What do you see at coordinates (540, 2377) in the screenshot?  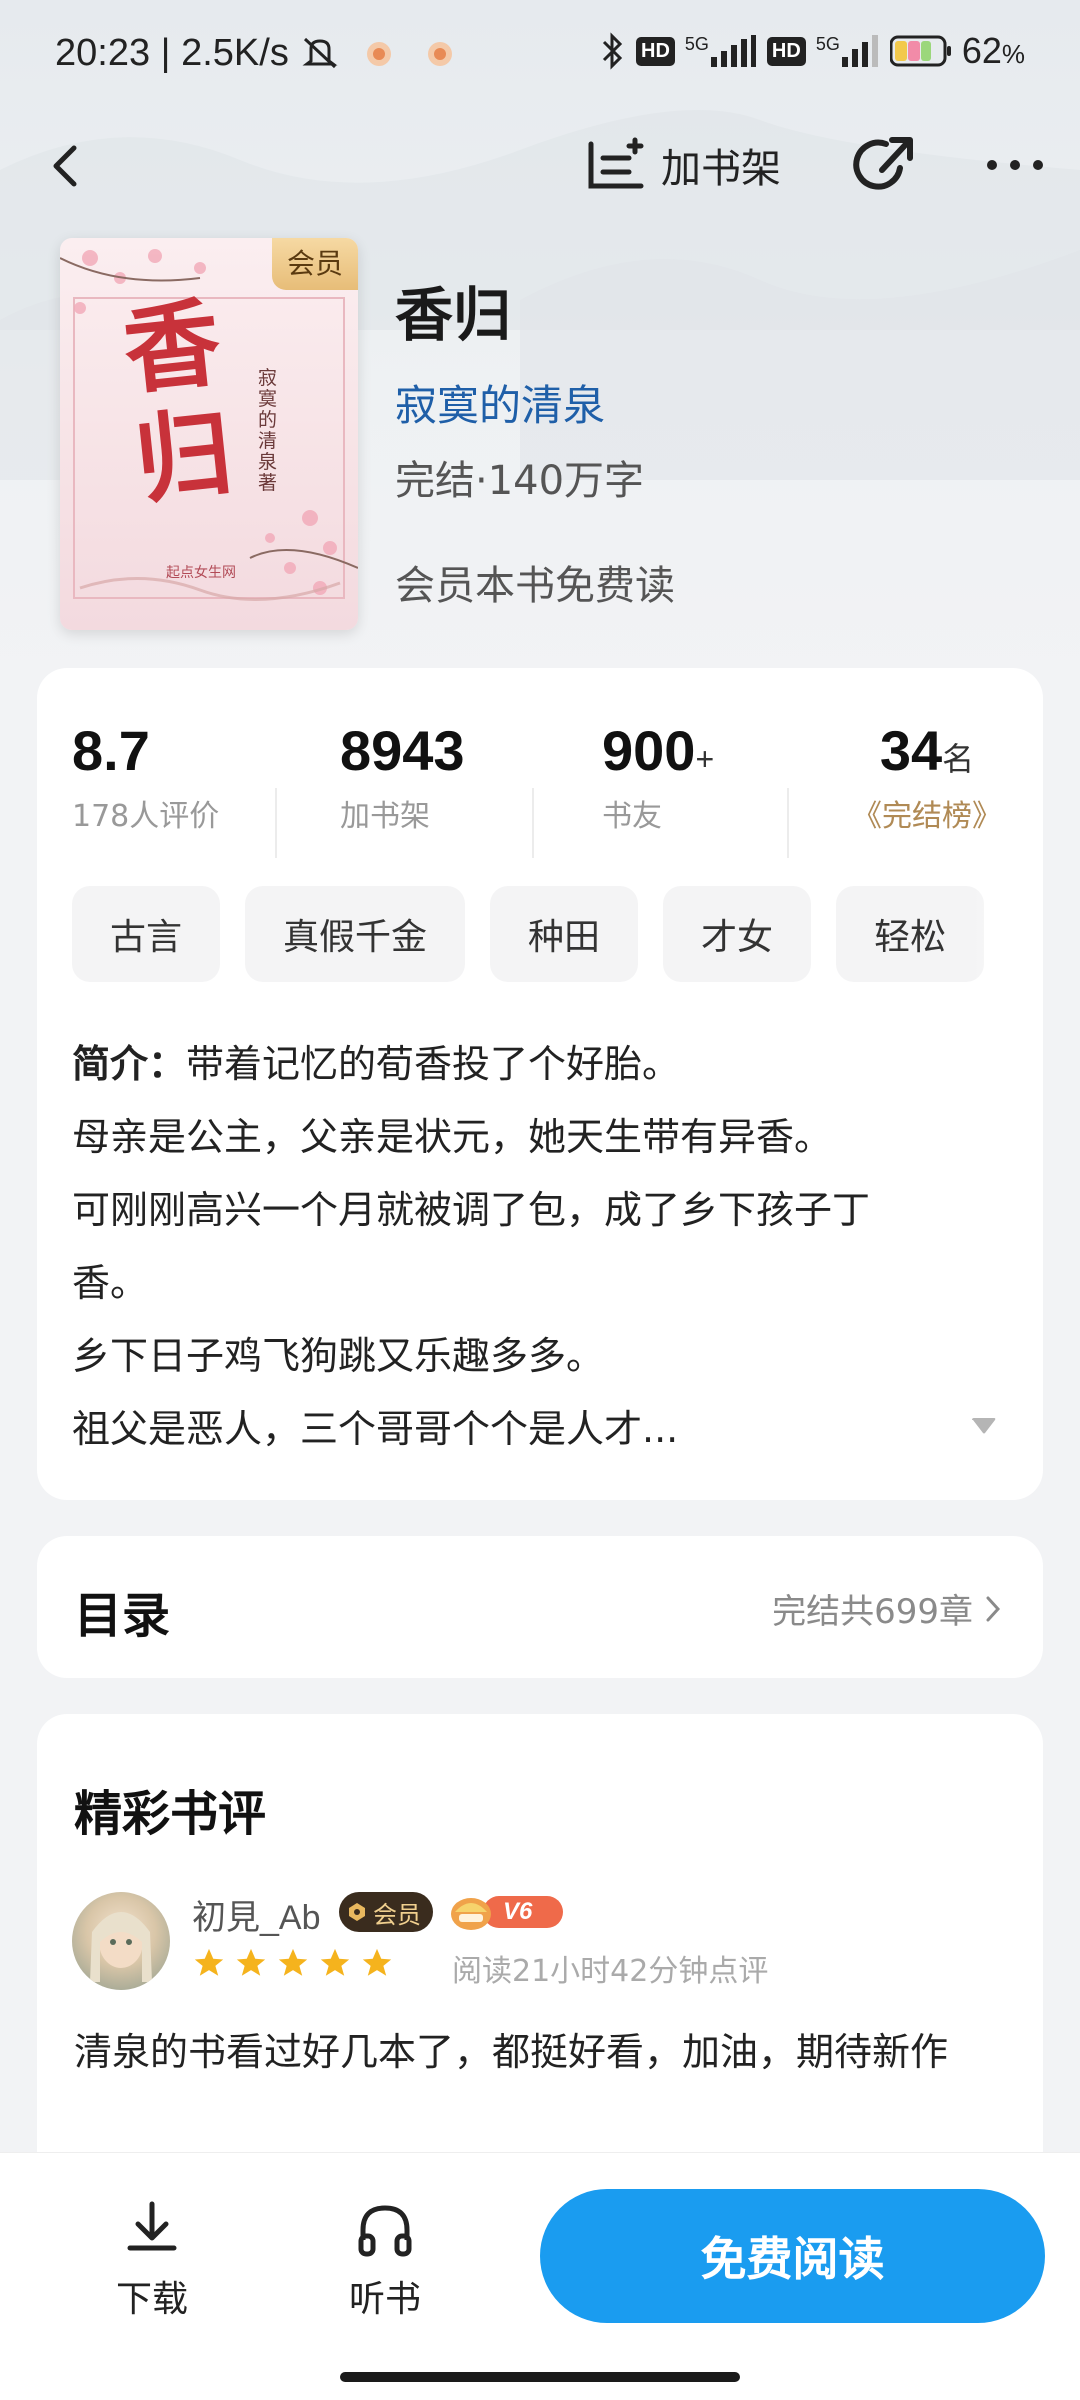 I see `home-indicator` at bounding box center [540, 2377].